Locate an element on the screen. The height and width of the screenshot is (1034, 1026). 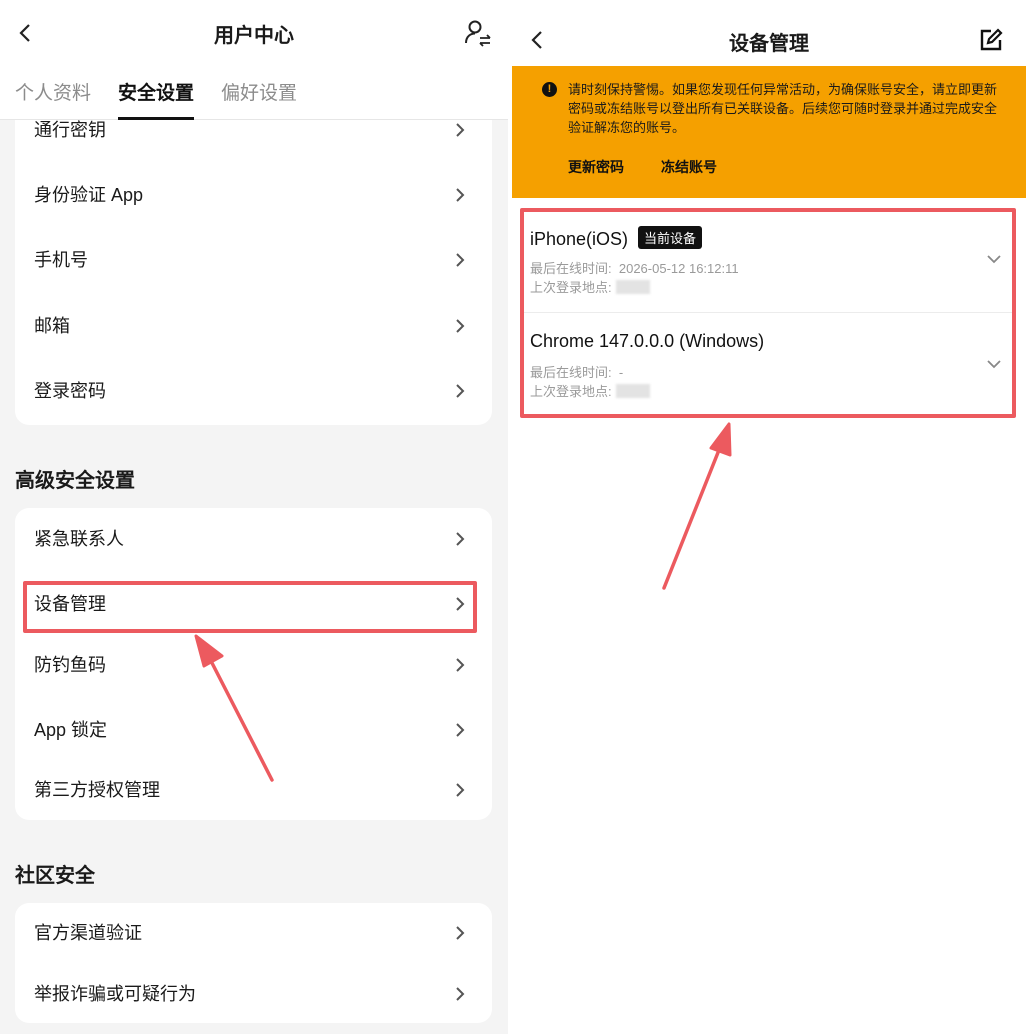
page-title: 用户中心 is located at coordinates (254, 36).